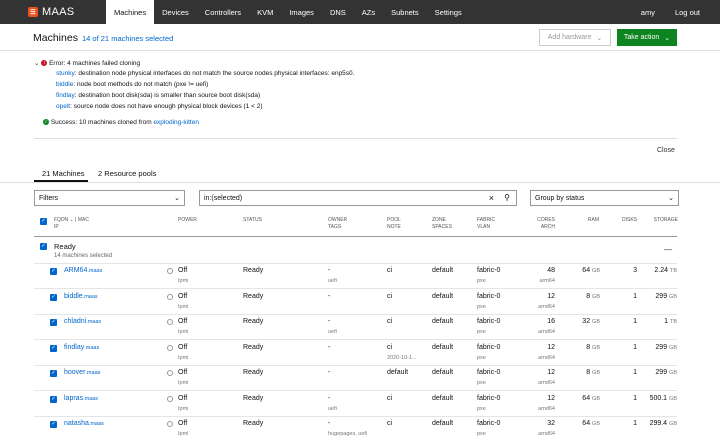  I want to click on maas-logo: ☰ MAAS, so click(67, 12).